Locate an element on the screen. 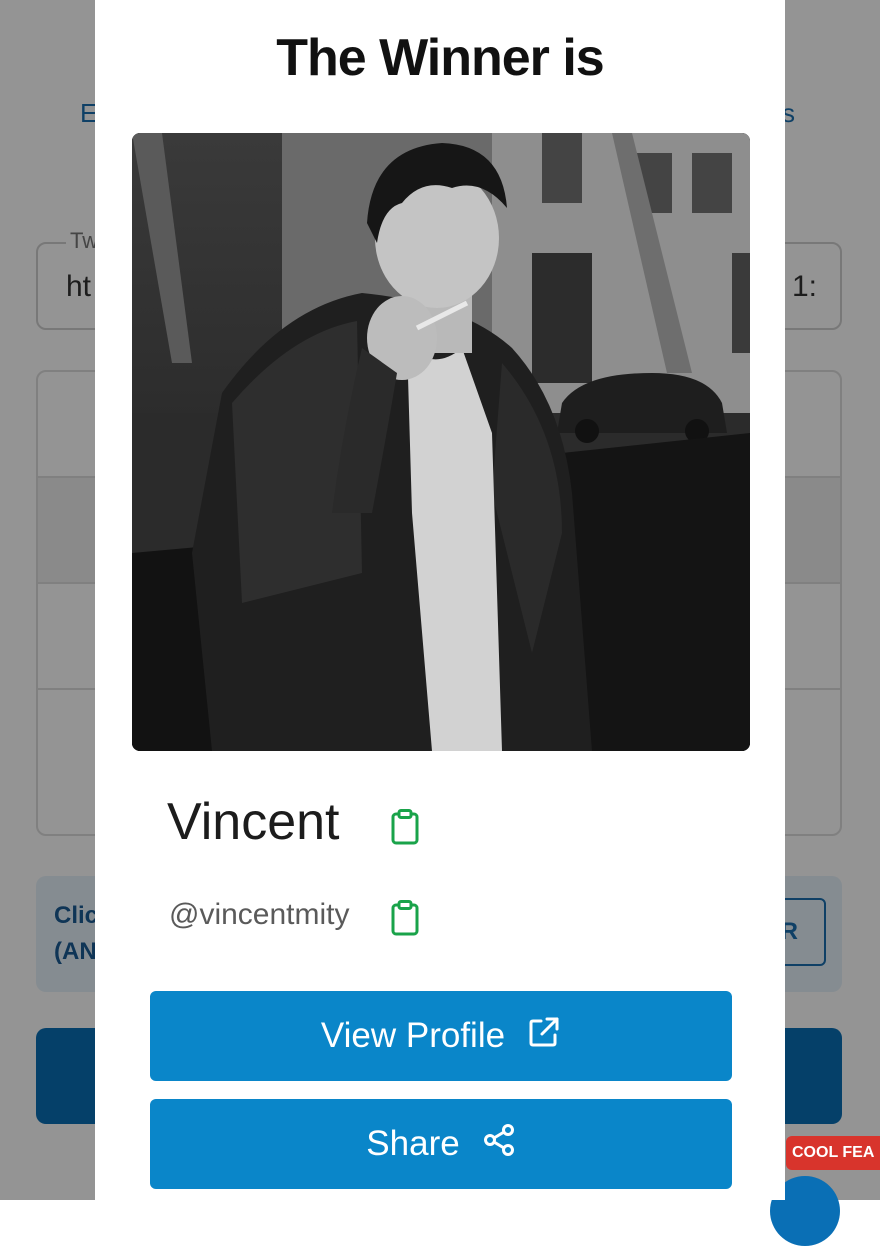 This screenshot has height=1246, width=880. view-profile-button: View Profile is located at coordinates (441, 1036).